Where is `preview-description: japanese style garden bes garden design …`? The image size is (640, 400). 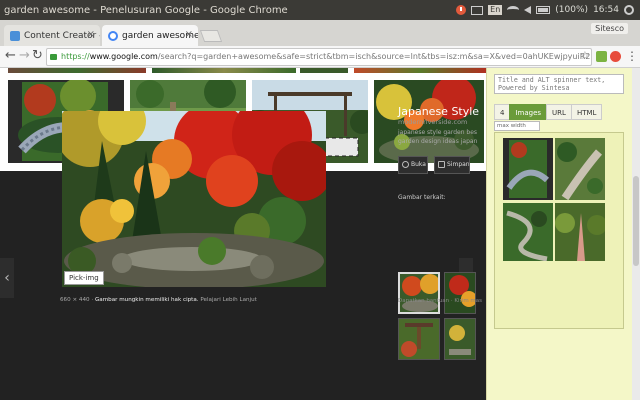 preview-description: japanese style garden bes garden design … is located at coordinates (438, 137).